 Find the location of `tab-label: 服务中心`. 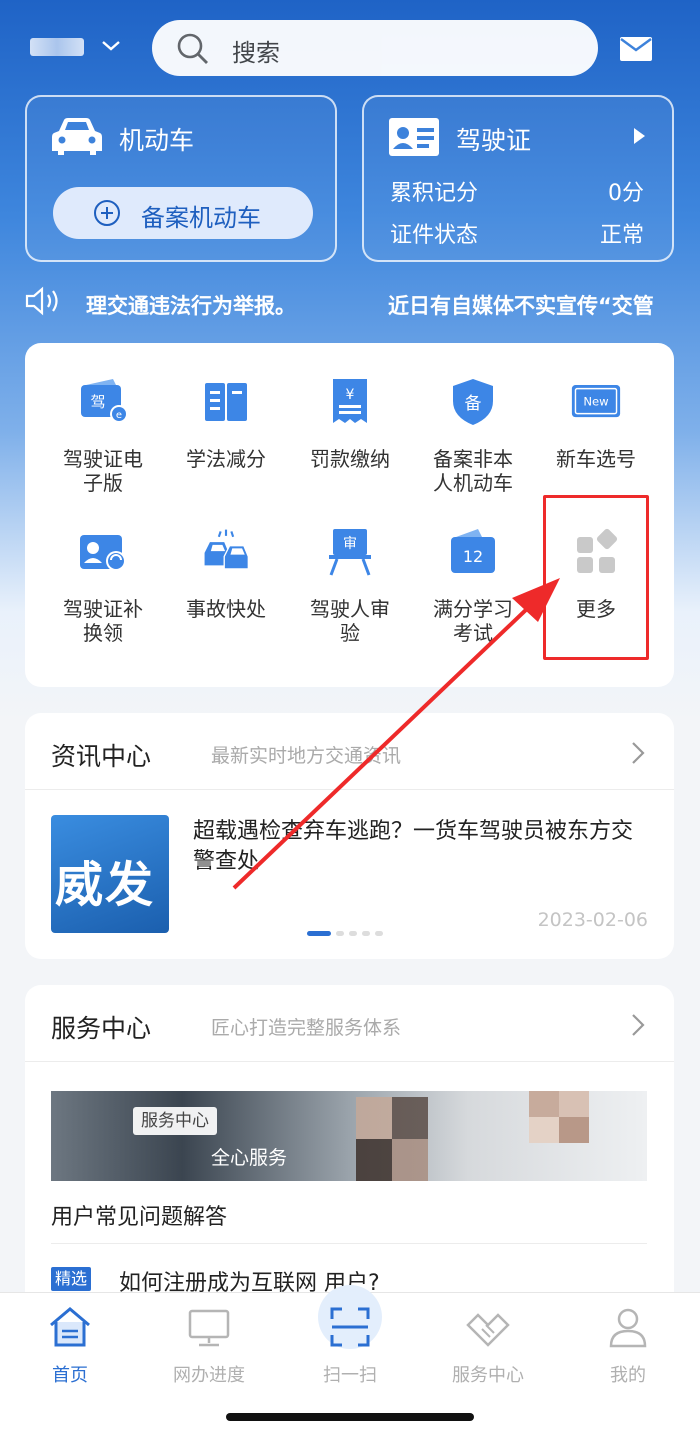

tab-label: 服务中心 is located at coordinates (488, 1375).